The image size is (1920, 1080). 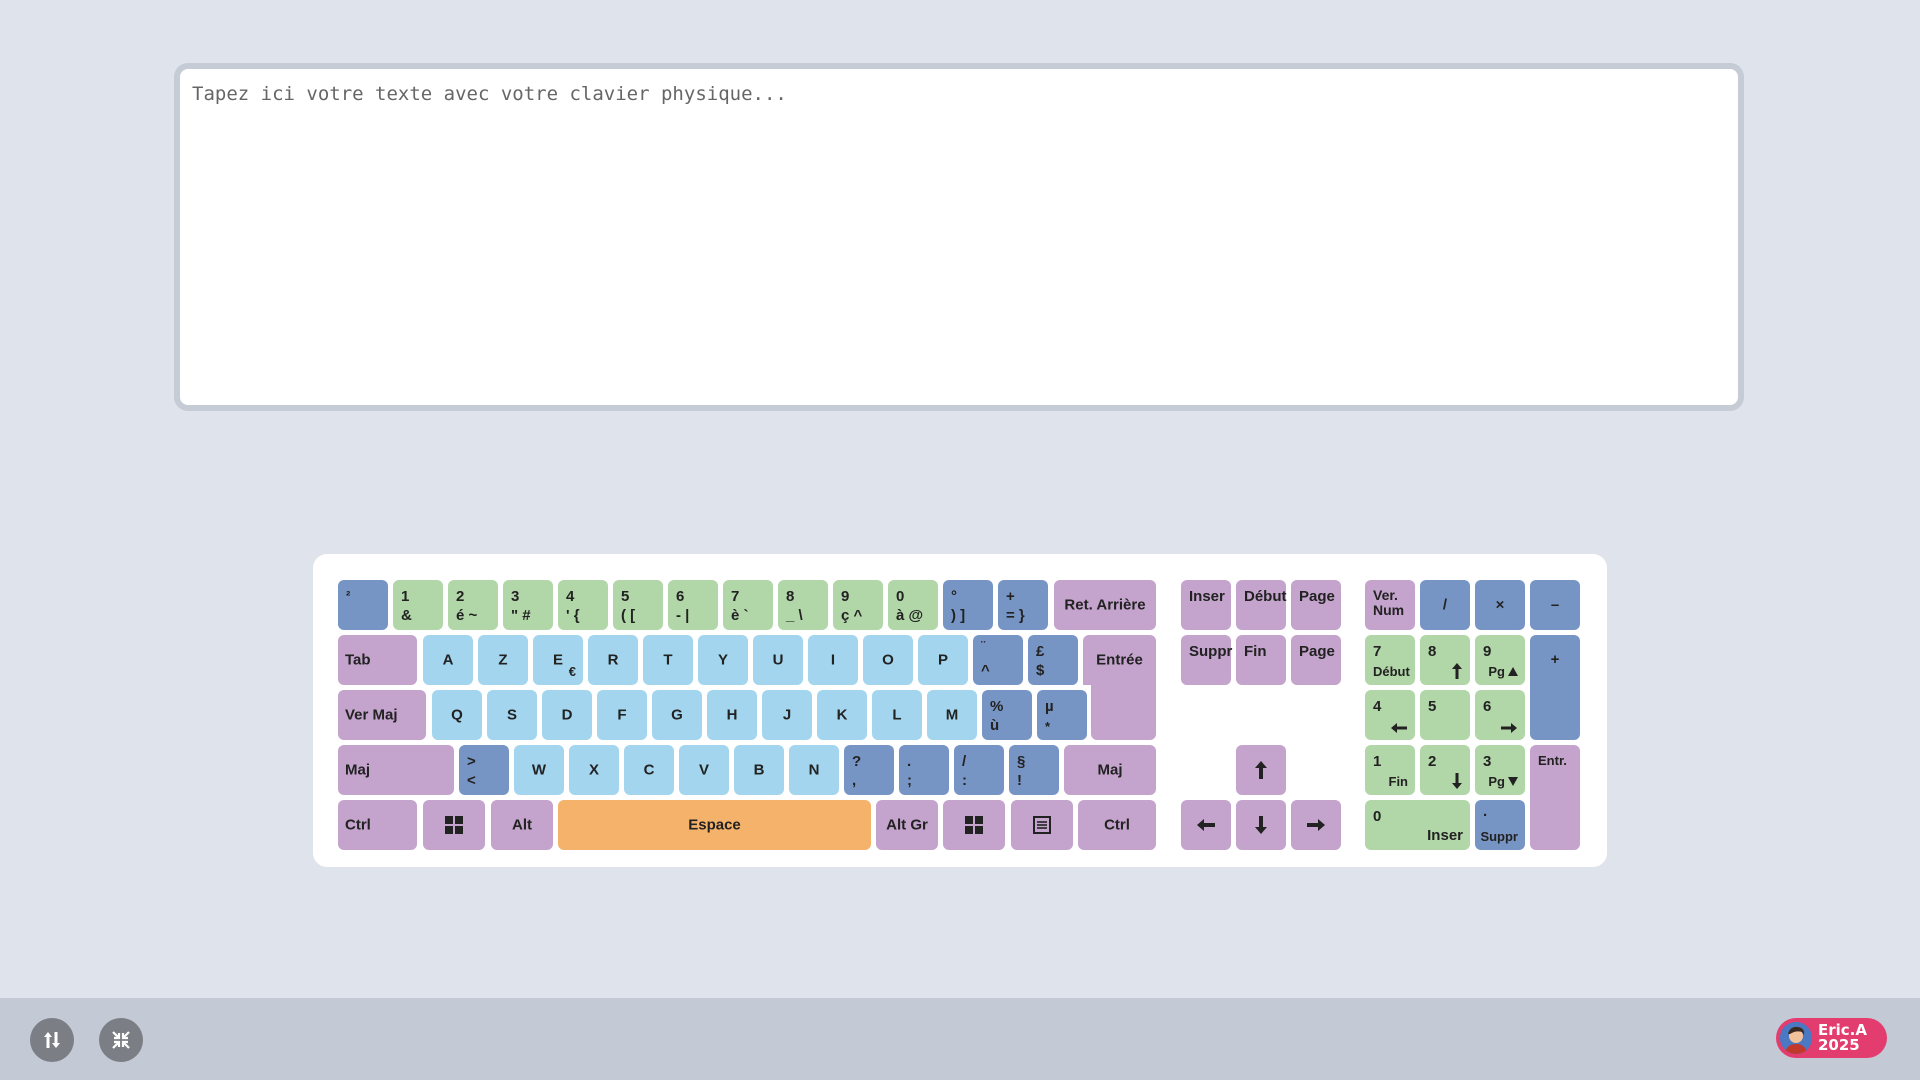 I want to click on key-numpad-8: 8, so click(x=1445, y=660).